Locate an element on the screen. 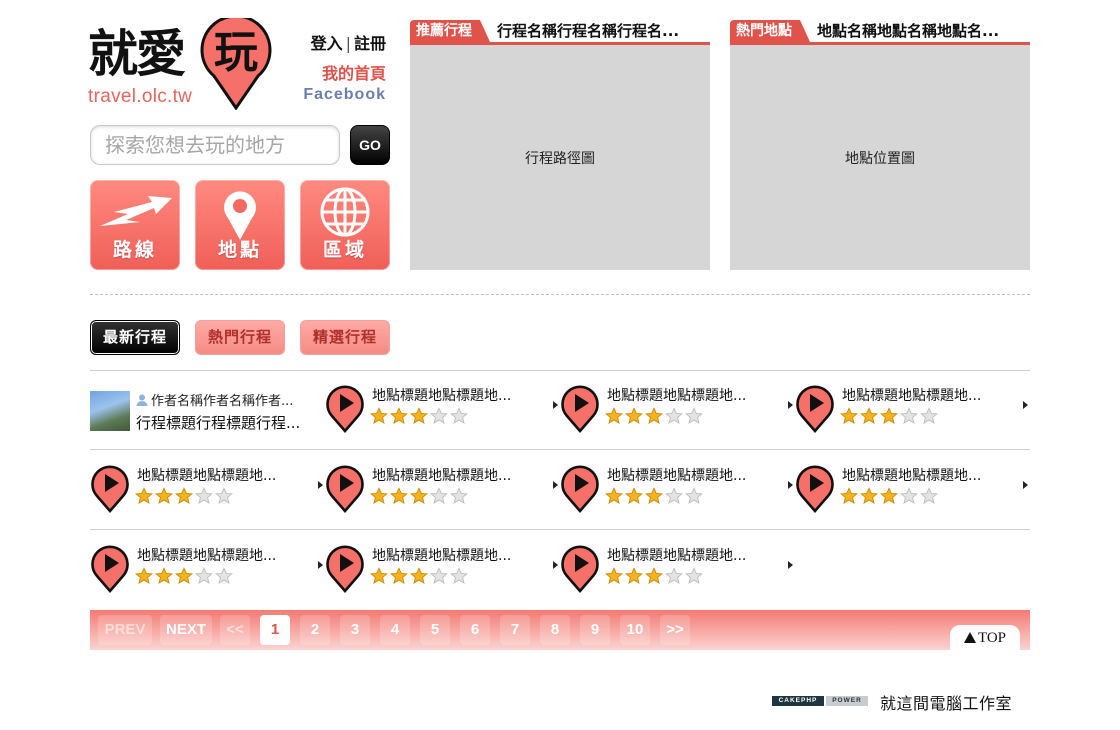 This screenshot has width=1120, height=730. nav-region-button: 區域 is located at coordinates (345, 225).